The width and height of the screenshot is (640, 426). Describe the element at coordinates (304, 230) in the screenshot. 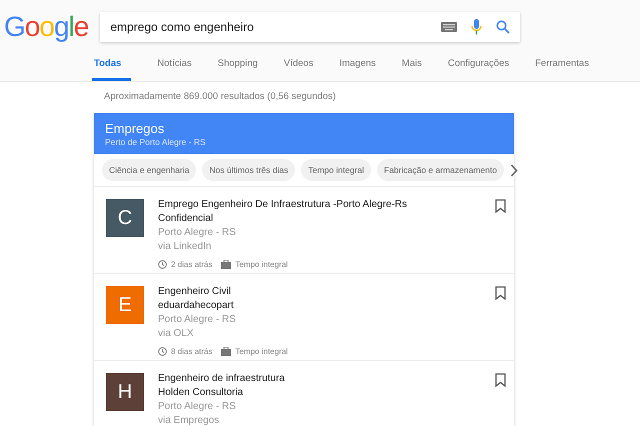

I see `job-listing: C Emprego Engenheiro De Infraestrutura -Porto Alegre-Rs Confidencial Porto Alegre - RS via LinkedIn 2 dias atrás Tempo integral` at that location.